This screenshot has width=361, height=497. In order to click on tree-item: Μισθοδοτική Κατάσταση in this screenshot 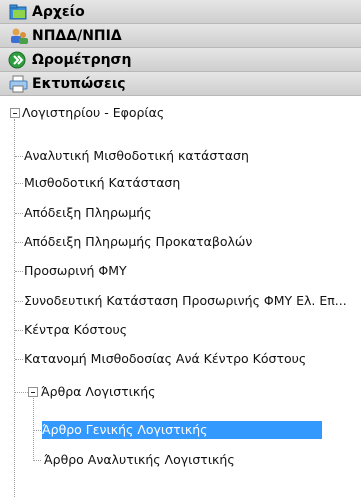, I will do `click(102, 183)`.